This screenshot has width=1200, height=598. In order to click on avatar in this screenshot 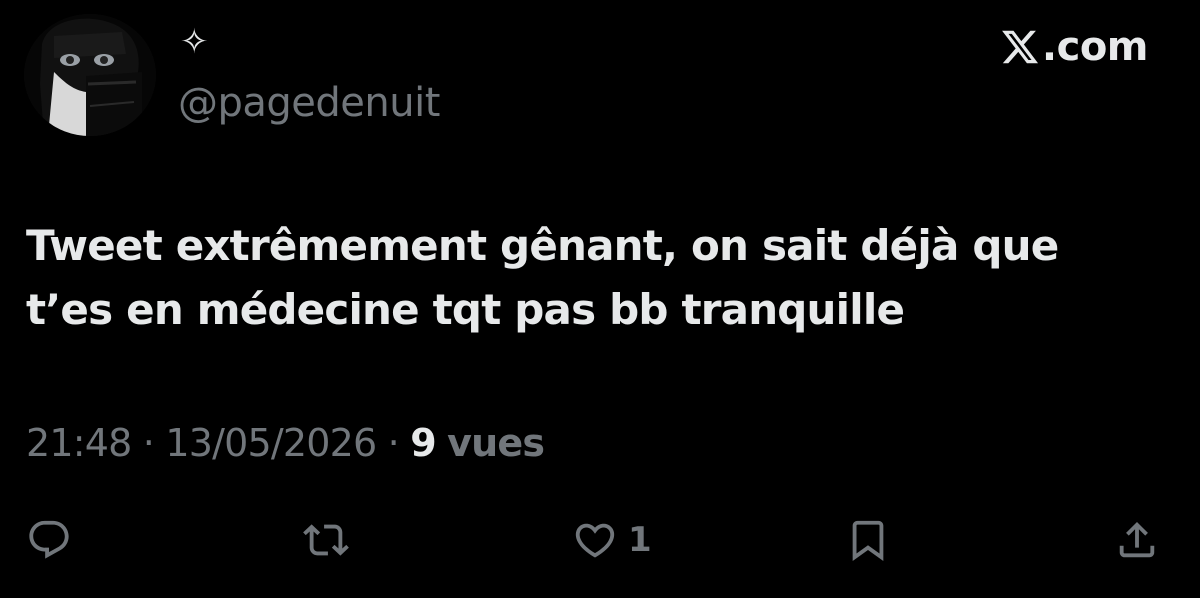, I will do `click(90, 75)`.